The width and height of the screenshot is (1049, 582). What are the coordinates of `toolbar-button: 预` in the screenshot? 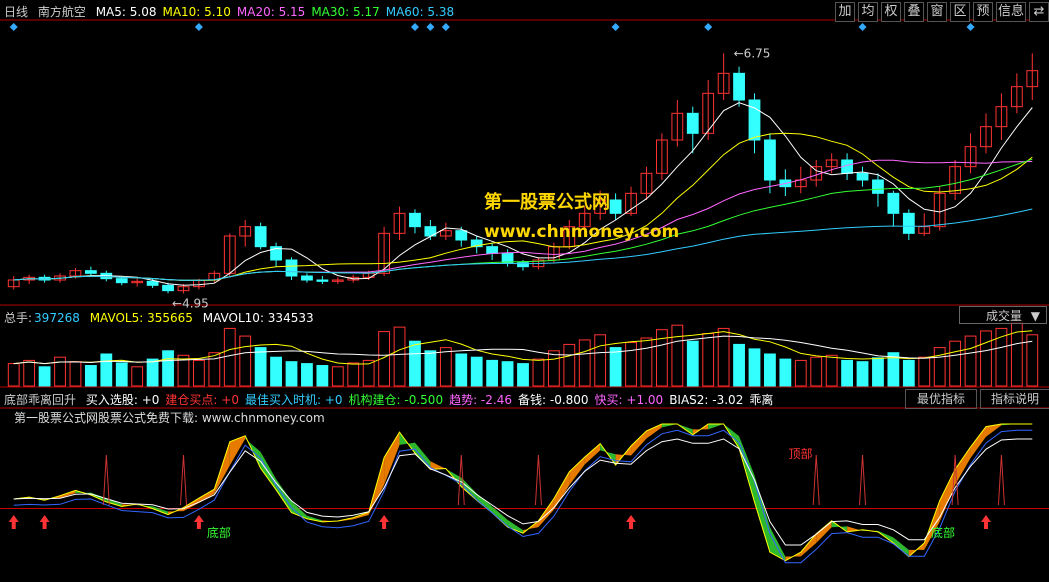 It's located at (983, 12).